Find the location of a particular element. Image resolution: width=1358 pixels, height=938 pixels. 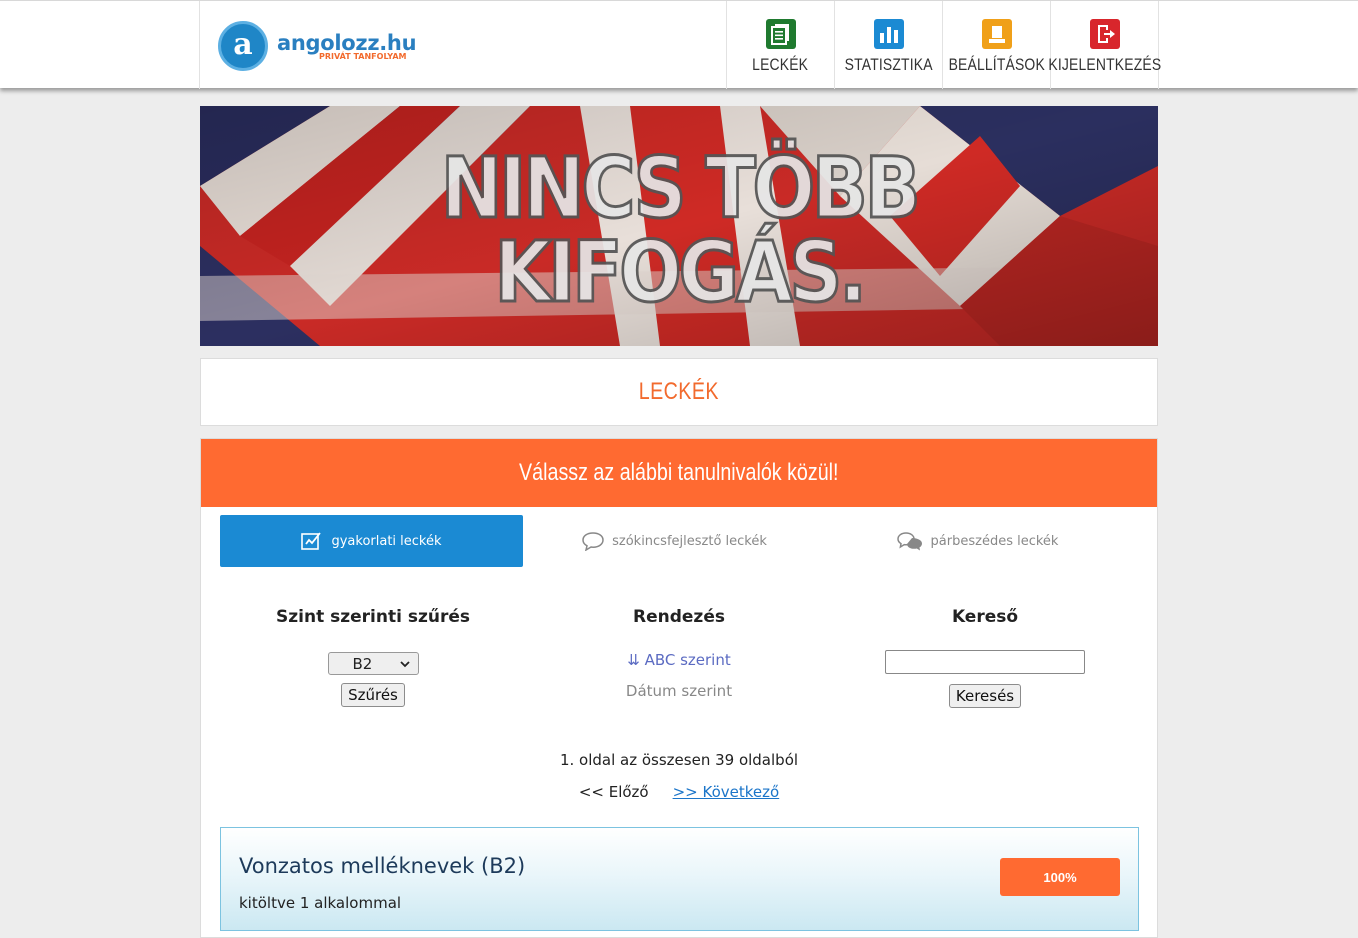

page-title-text: LECKÉK is located at coordinates (679, 391).